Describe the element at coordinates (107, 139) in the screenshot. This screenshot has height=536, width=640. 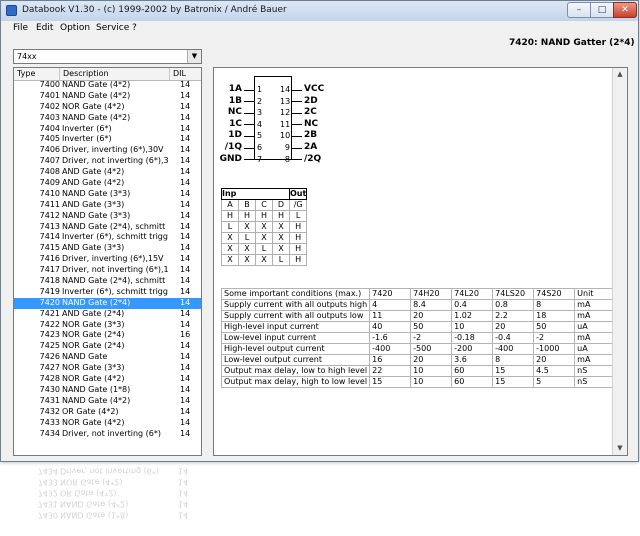
I see `list-item: 7405 Inverter (6*) 14` at that location.